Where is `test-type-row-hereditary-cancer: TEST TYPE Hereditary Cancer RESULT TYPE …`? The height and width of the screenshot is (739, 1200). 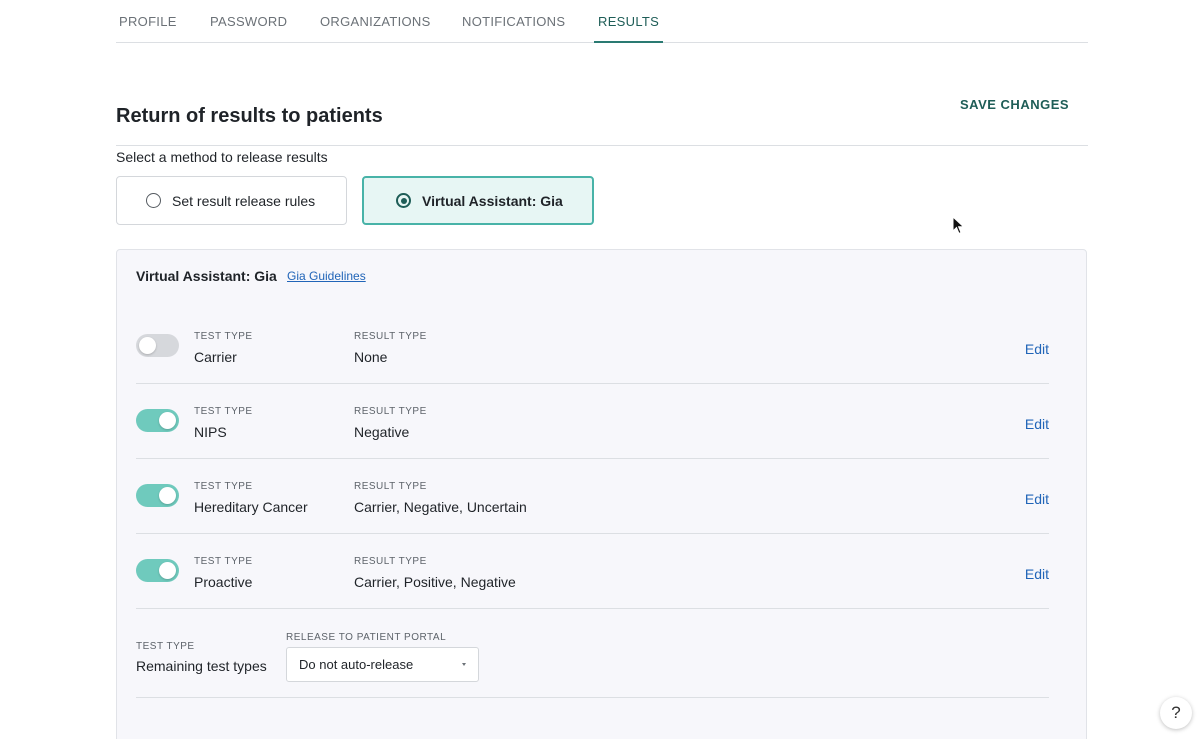 test-type-row-hereditary-cancer: TEST TYPE Hereditary Cancer RESULT TYPE … is located at coordinates (592, 496).